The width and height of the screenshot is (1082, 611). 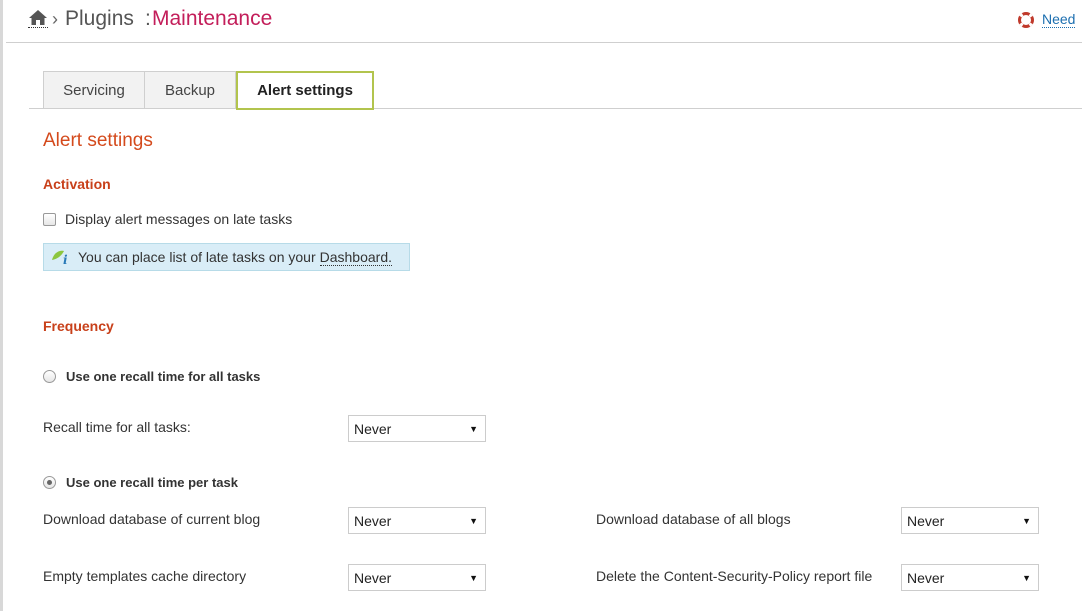 What do you see at coordinates (65, 259) in the screenshot?
I see `svg-text: i` at bounding box center [65, 259].